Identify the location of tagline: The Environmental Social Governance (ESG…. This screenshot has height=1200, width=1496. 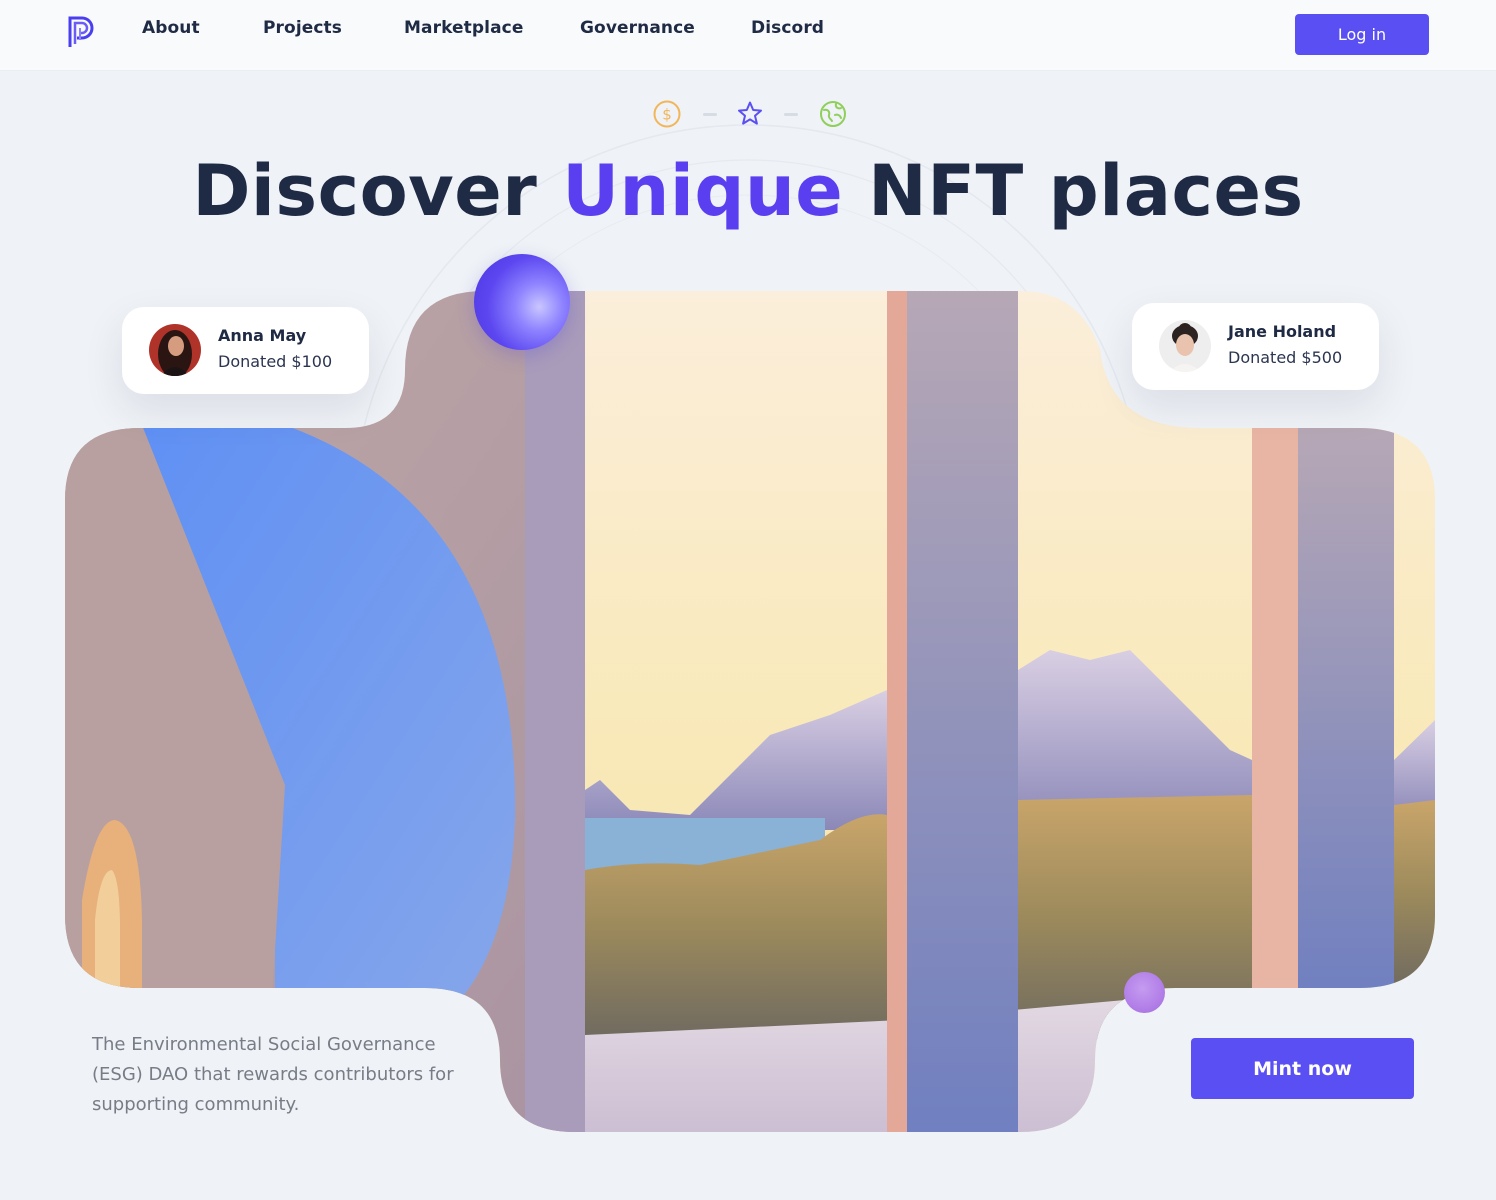
(273, 1074).